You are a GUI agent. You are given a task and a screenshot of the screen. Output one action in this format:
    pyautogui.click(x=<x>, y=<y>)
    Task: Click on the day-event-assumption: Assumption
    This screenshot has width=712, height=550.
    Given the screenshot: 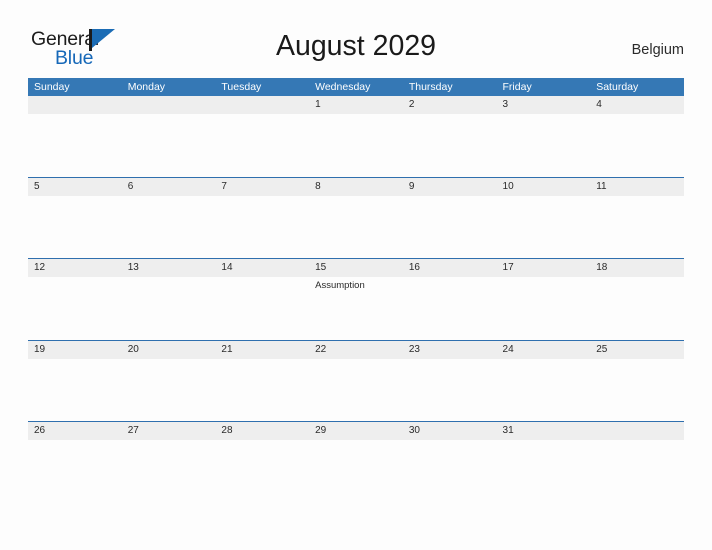 What is the action you would take?
    pyautogui.click(x=340, y=285)
    